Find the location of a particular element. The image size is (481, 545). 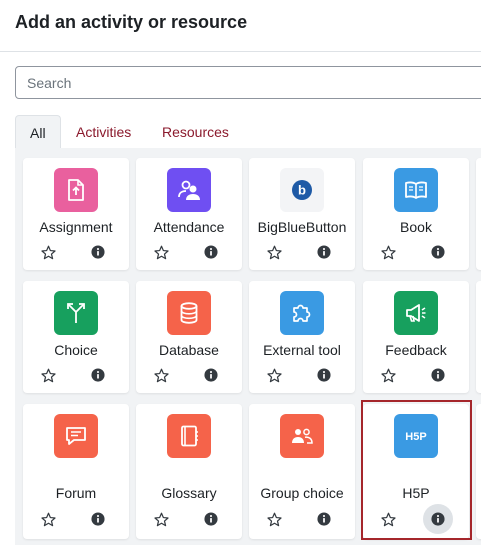

modal-header: Add an activity or resource is located at coordinates (240, 26).